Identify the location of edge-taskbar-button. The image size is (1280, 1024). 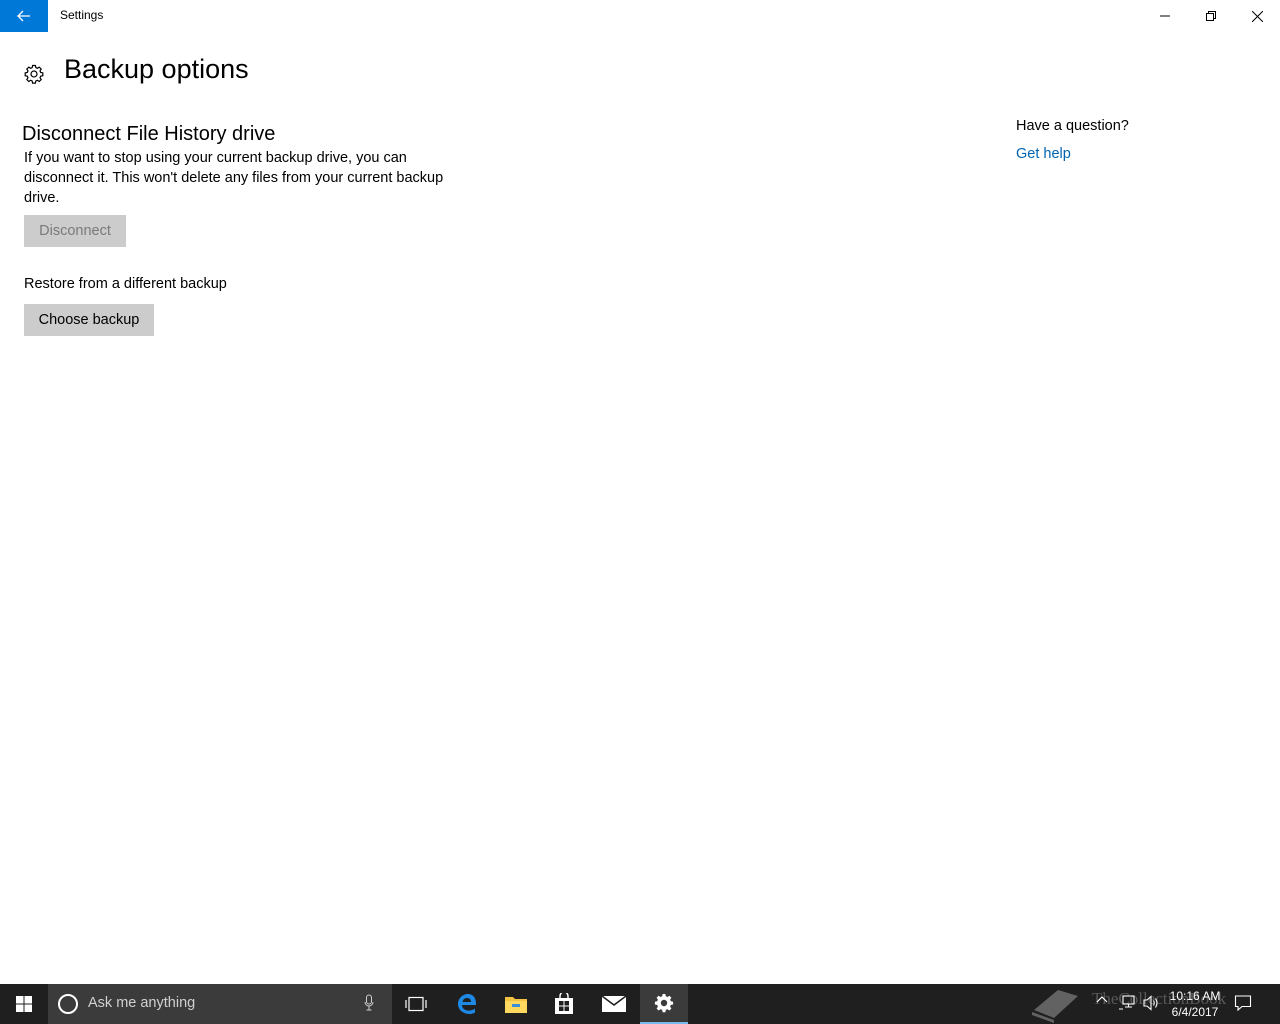
(467, 1004).